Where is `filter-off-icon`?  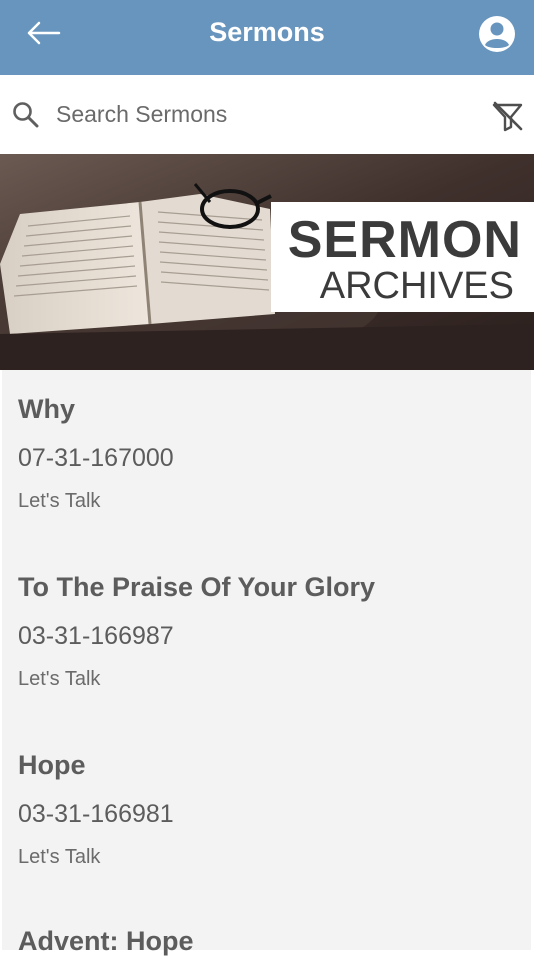
filter-off-icon is located at coordinates (507, 116).